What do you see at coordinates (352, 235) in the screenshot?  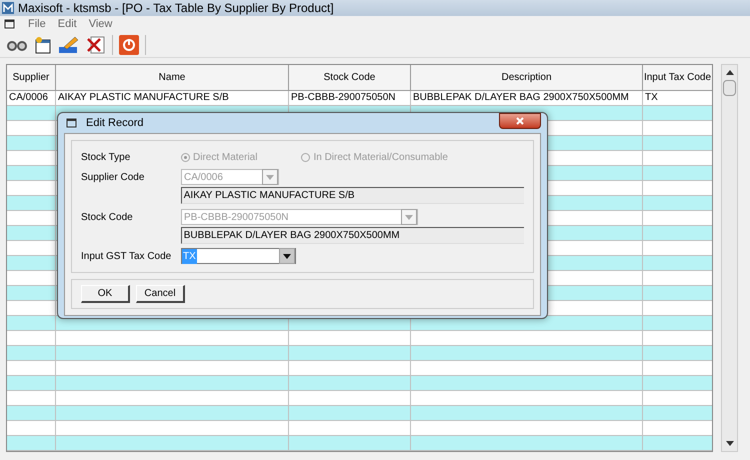 I see `stock-description-field: BUBBLEPAK D/LAYER BAG 2900X750X500MM` at bounding box center [352, 235].